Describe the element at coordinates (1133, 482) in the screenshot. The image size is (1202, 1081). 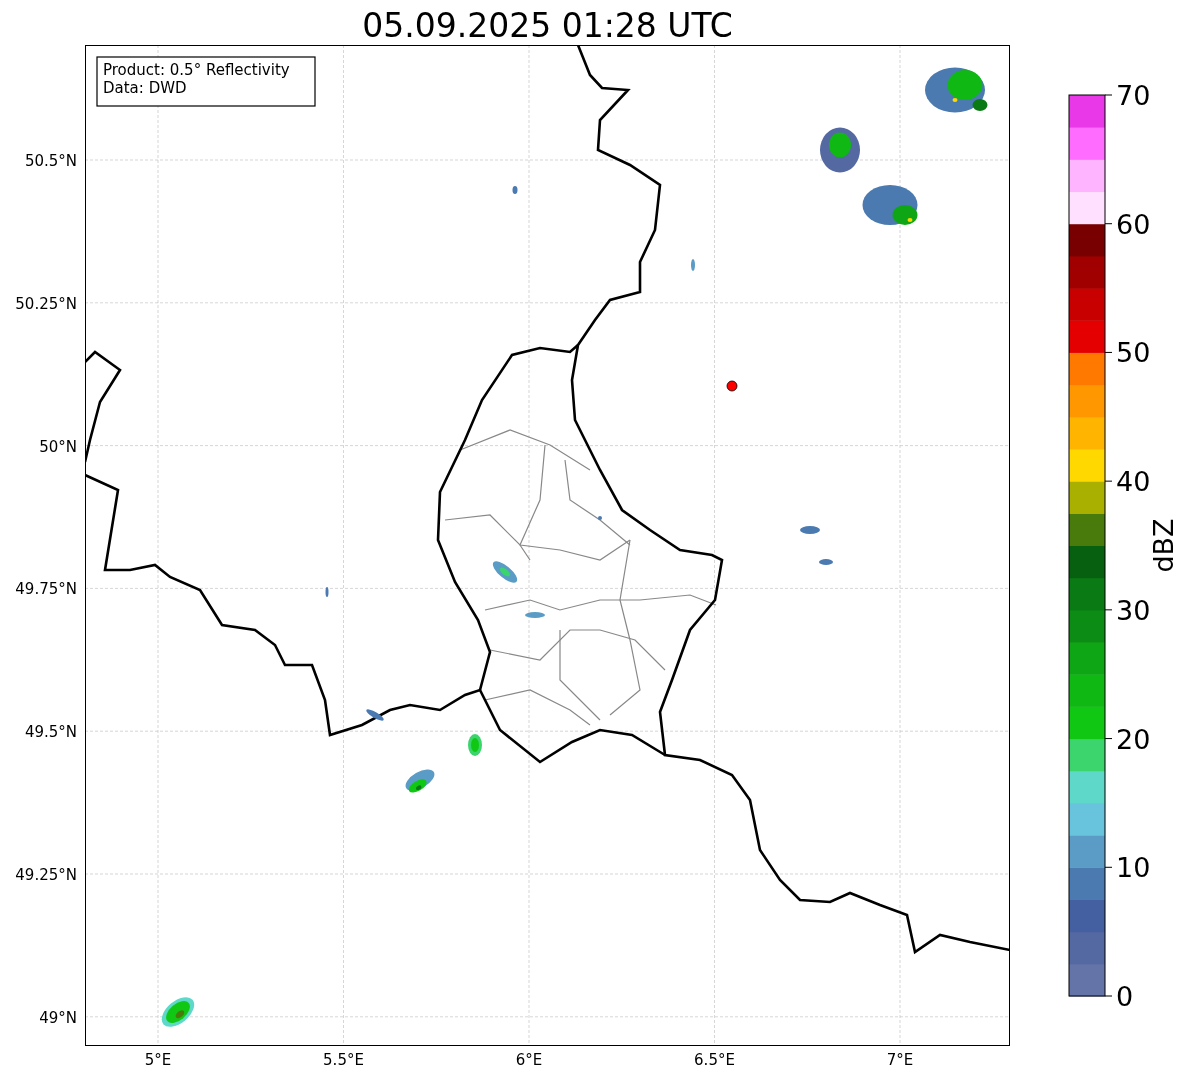
I see `colorbar-tick-label: 40` at that location.